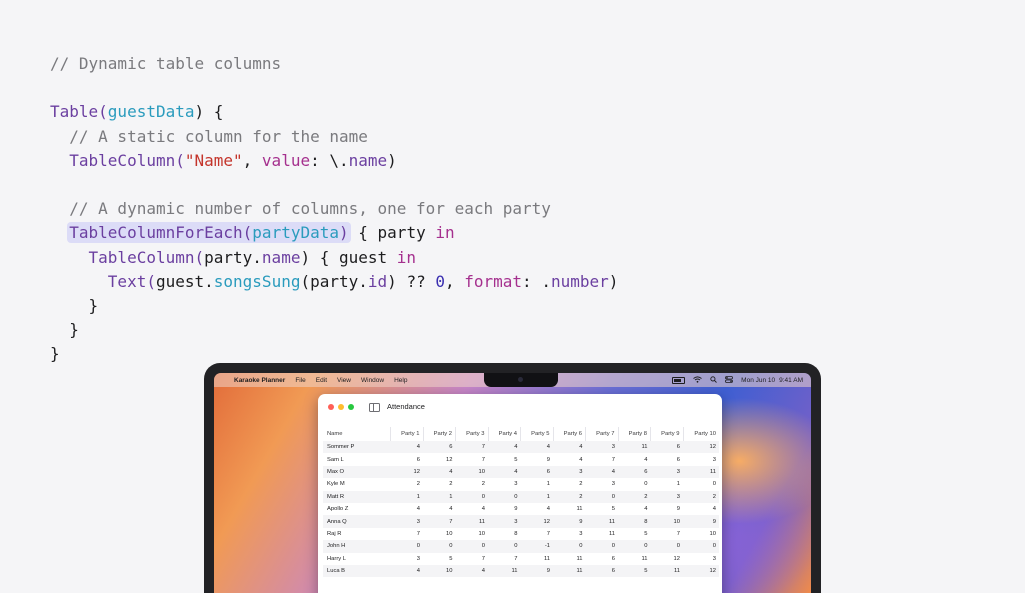  Describe the element at coordinates (79, 112) in the screenshot. I see `code-token: Table(` at that location.